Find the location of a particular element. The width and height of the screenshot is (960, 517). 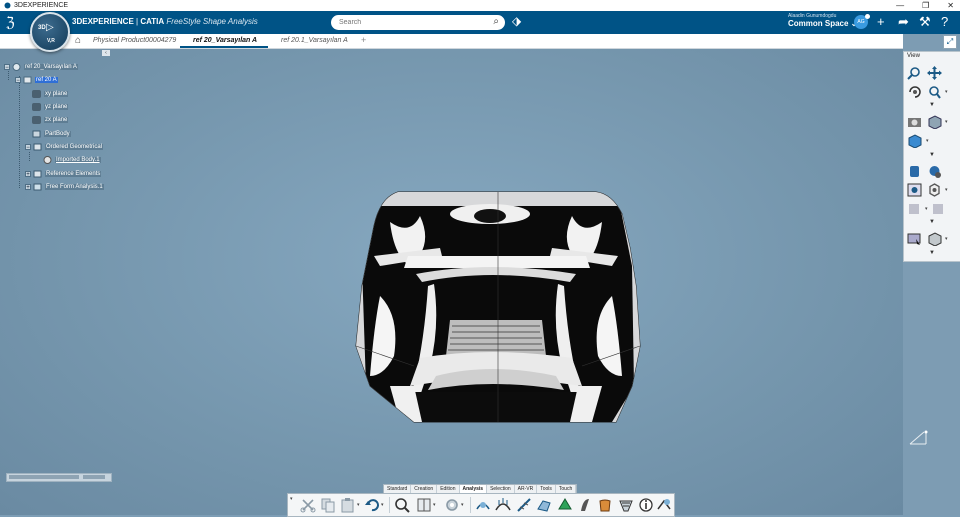

collab-space-selector: Common Space ⌄ is located at coordinates (822, 23).